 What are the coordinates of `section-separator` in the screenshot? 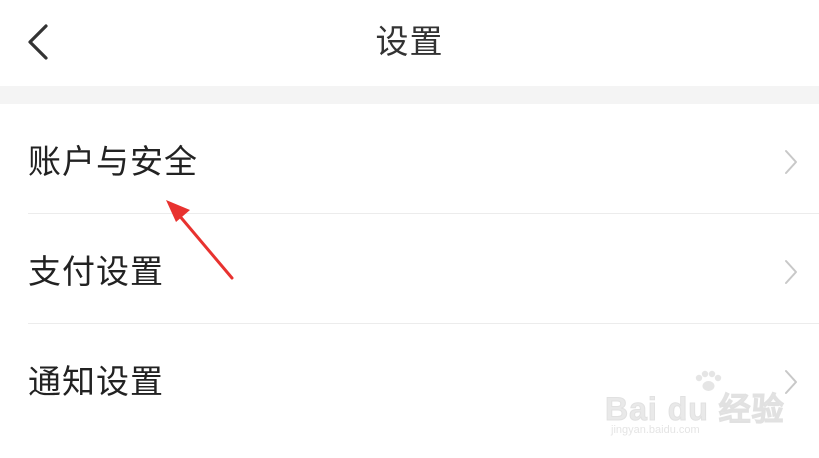 It's located at (409, 95).